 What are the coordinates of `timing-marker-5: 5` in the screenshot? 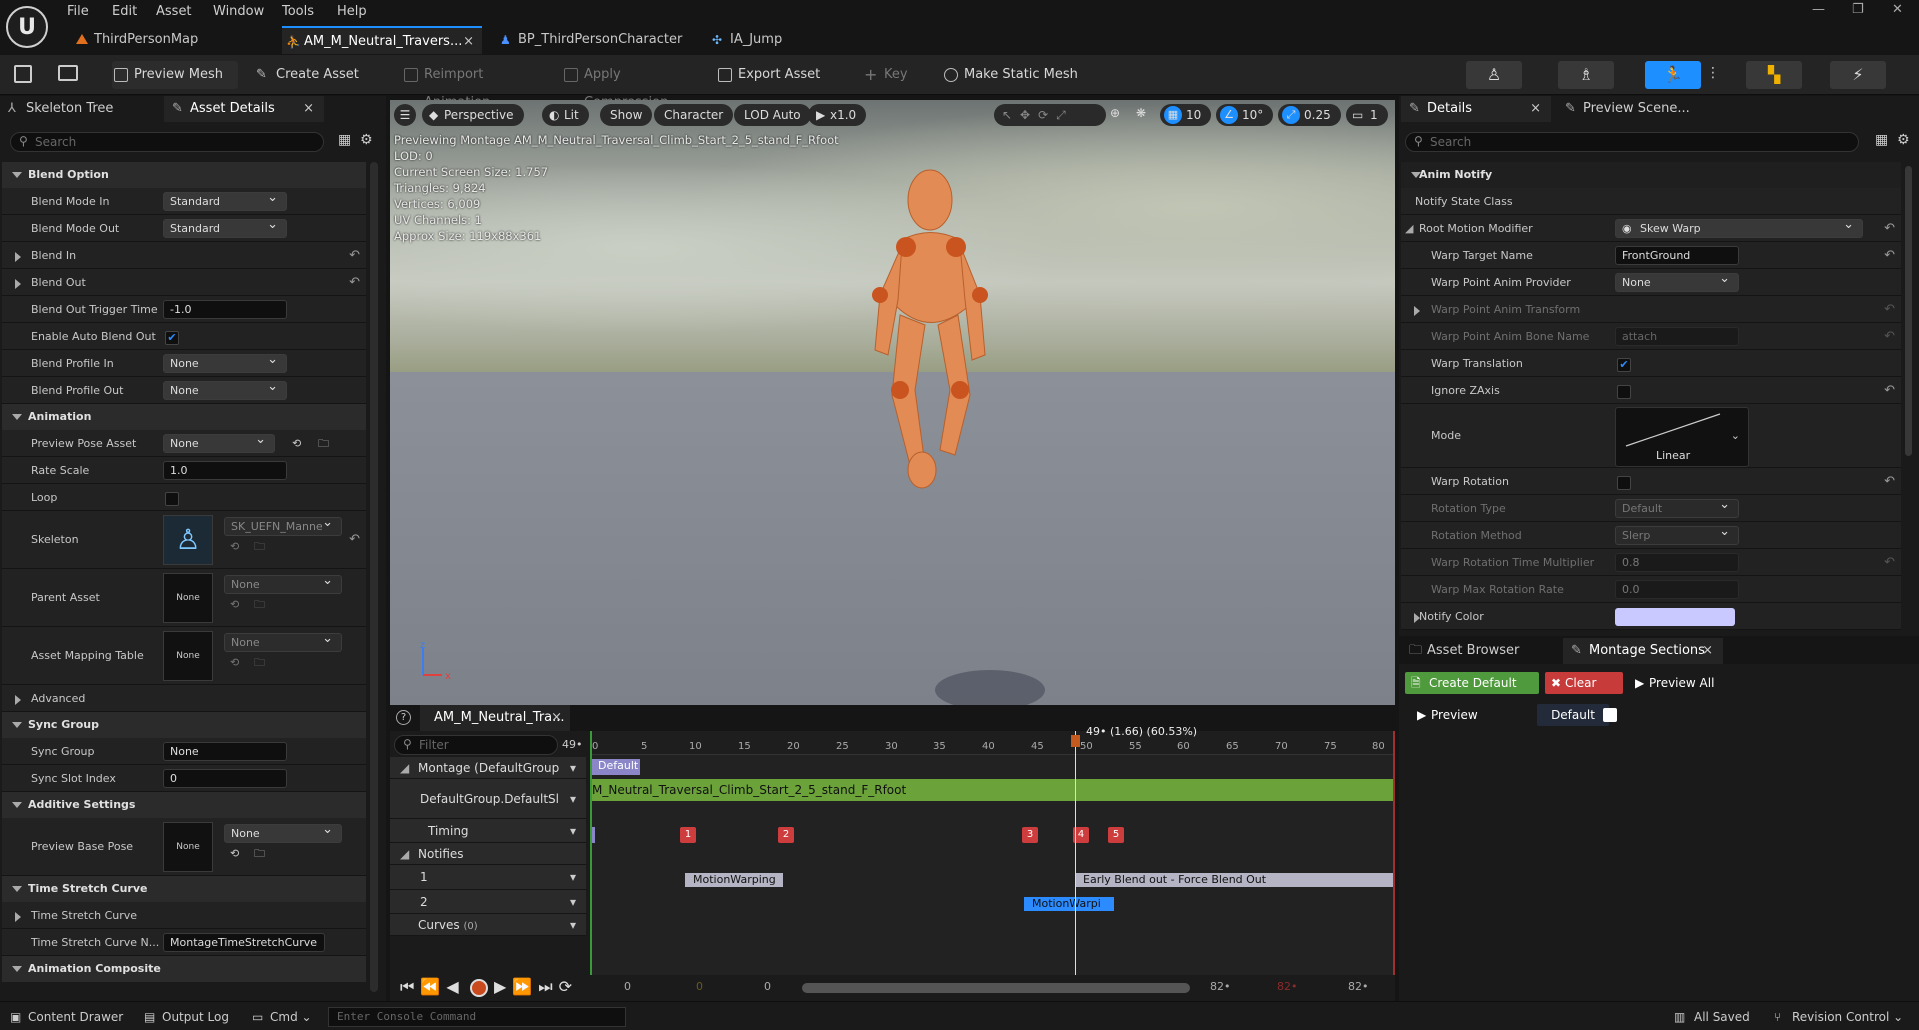 It's located at (1116, 835).